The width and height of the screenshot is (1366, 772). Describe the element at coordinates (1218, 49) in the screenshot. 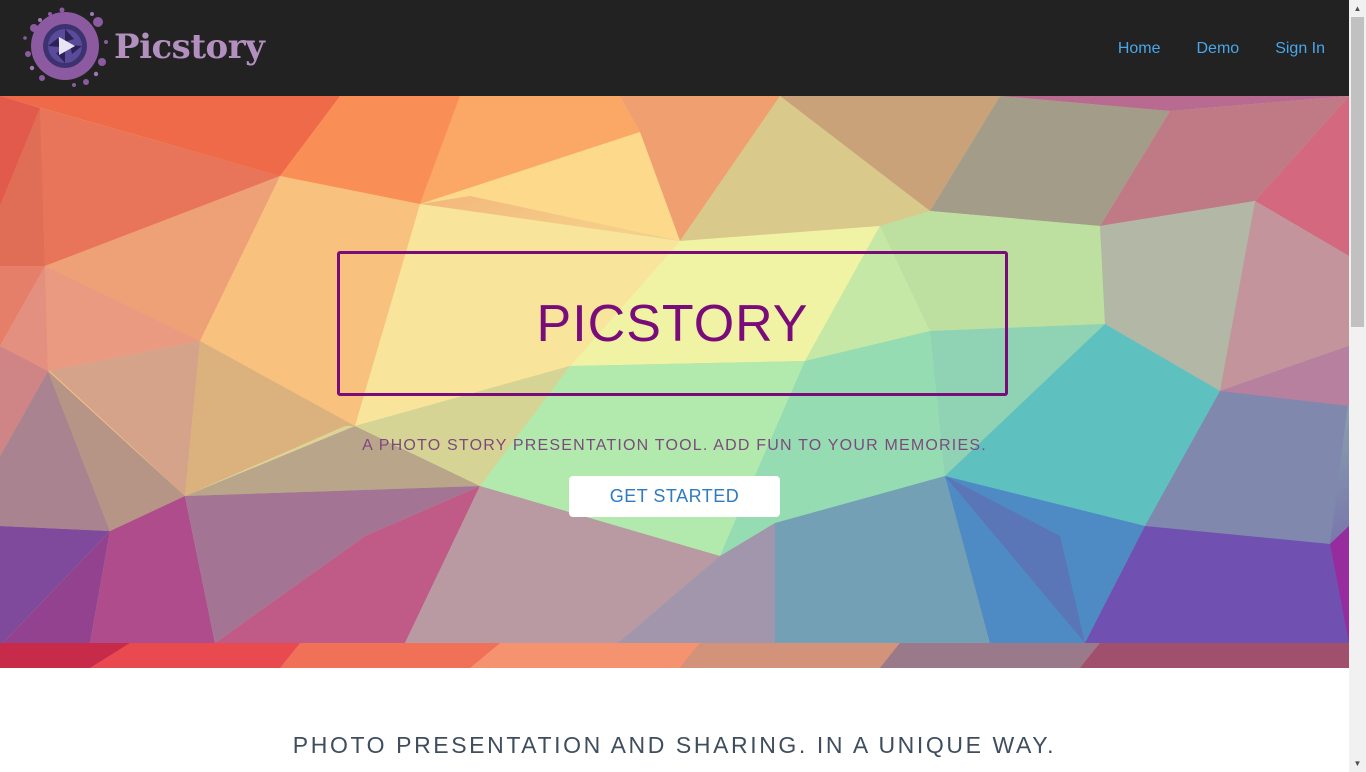

I see `nav-link-demo: Demo` at that location.